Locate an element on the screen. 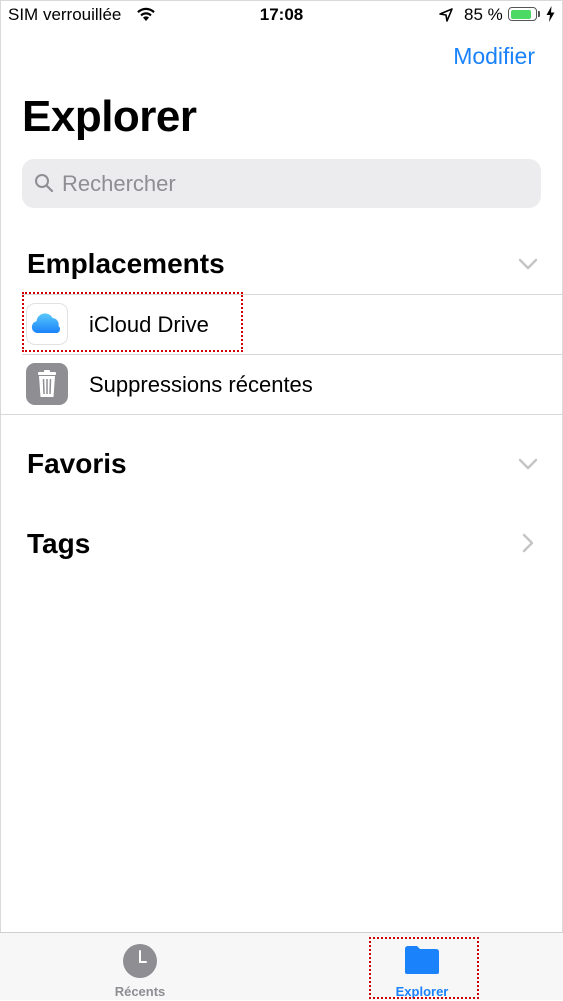  location-arrow-icon is located at coordinates (446, 17).